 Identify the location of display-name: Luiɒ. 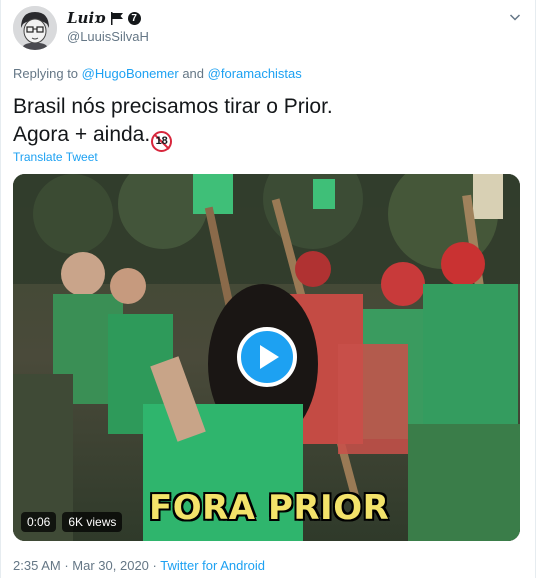
(86, 18).